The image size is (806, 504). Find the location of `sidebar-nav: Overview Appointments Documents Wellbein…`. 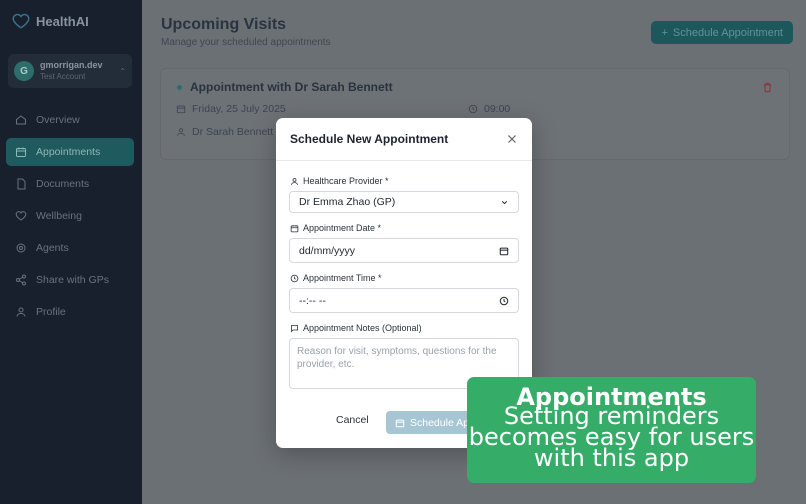

sidebar-nav: Overview Appointments Documents Wellbein… is located at coordinates (70, 218).